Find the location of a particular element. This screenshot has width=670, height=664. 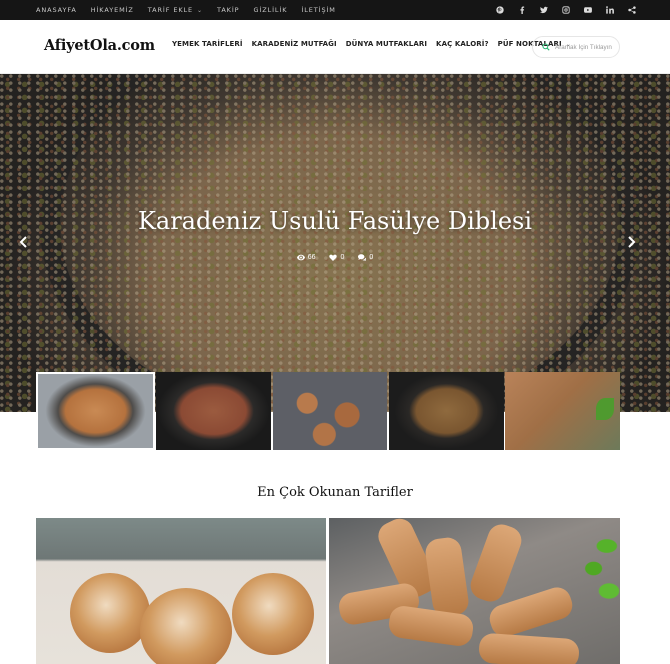

topnav-follow-label: TAKİP is located at coordinates (228, 10).